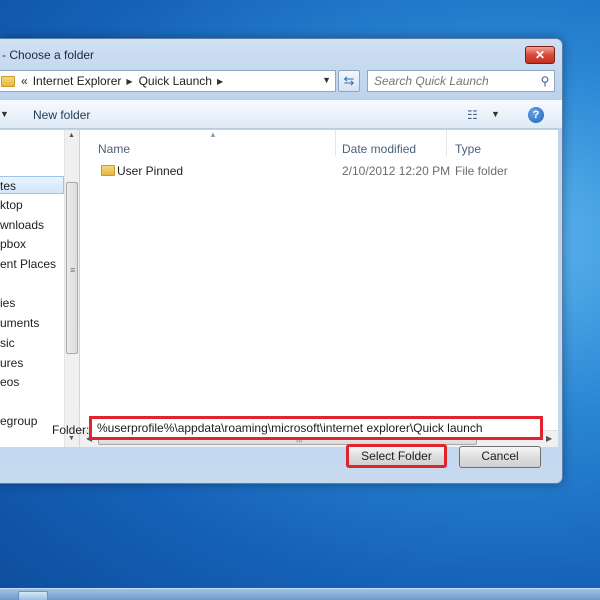 The image size is (600, 600). Describe the element at coordinates (540, 55) in the screenshot. I see `close-button: ✕` at that location.